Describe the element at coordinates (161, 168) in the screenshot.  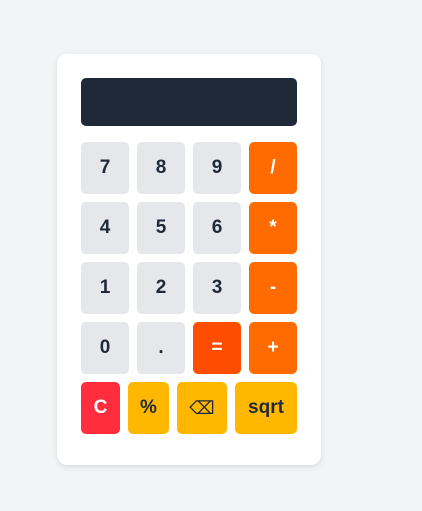
I see `key-8: 8` at that location.